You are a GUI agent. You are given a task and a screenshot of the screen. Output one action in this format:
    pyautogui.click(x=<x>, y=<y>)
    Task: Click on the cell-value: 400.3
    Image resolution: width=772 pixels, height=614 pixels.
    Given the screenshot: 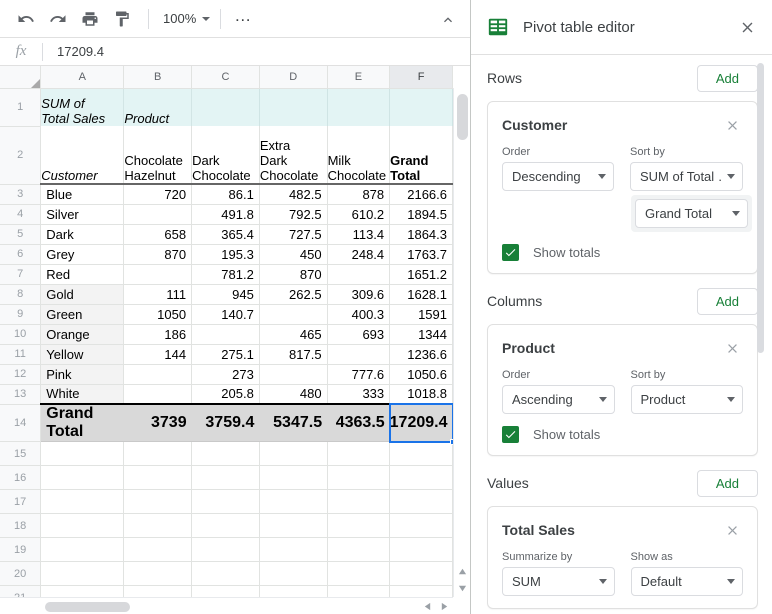 What is the action you would take?
    pyautogui.click(x=359, y=314)
    